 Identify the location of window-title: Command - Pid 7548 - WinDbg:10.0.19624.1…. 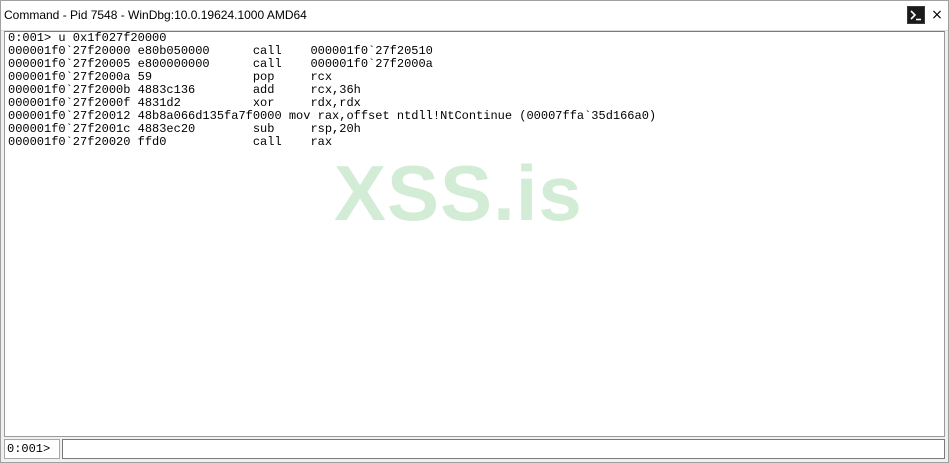
(155, 15).